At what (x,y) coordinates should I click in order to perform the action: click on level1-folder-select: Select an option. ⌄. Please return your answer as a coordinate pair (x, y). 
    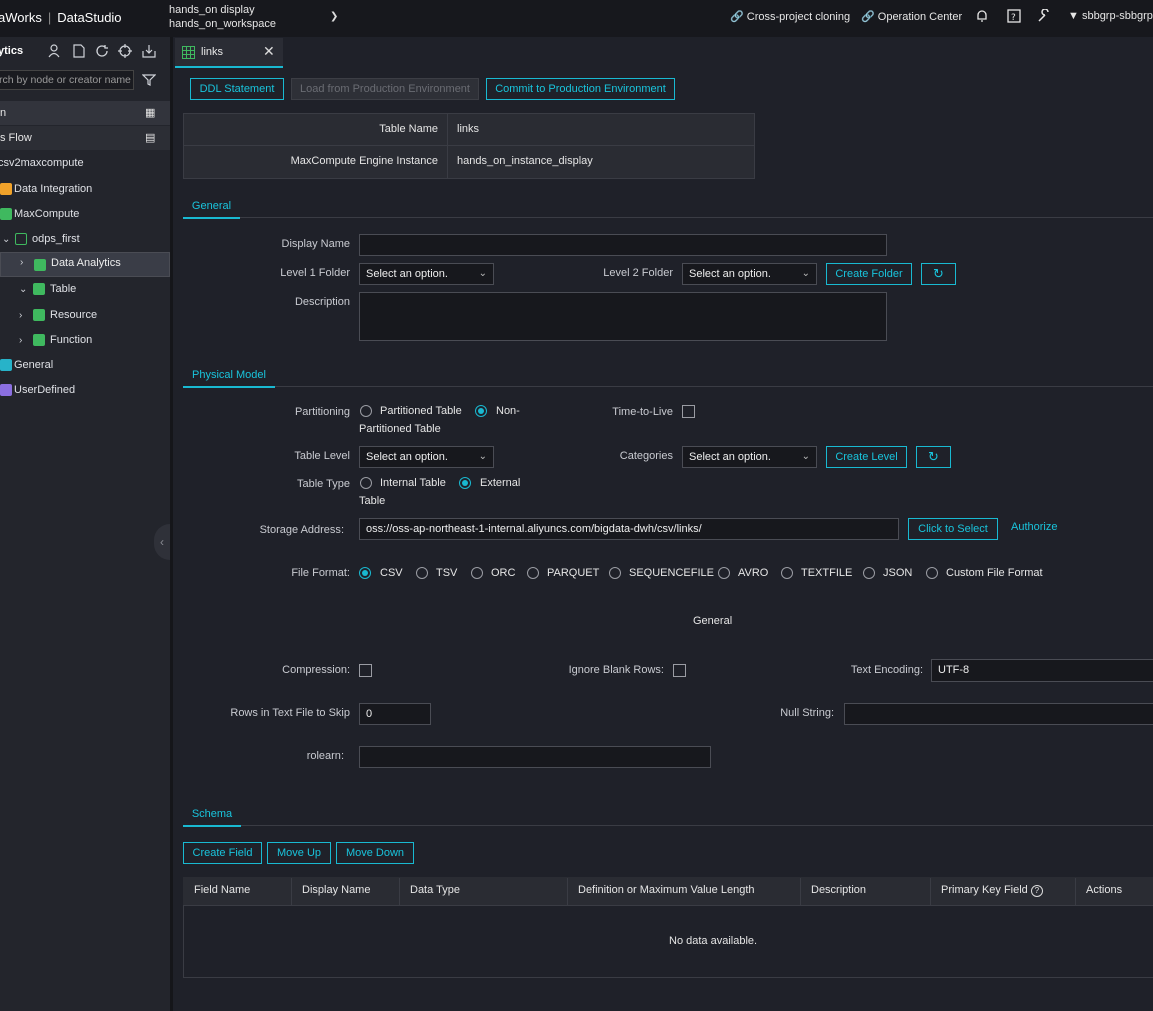
    Looking at the image, I should click on (426, 274).